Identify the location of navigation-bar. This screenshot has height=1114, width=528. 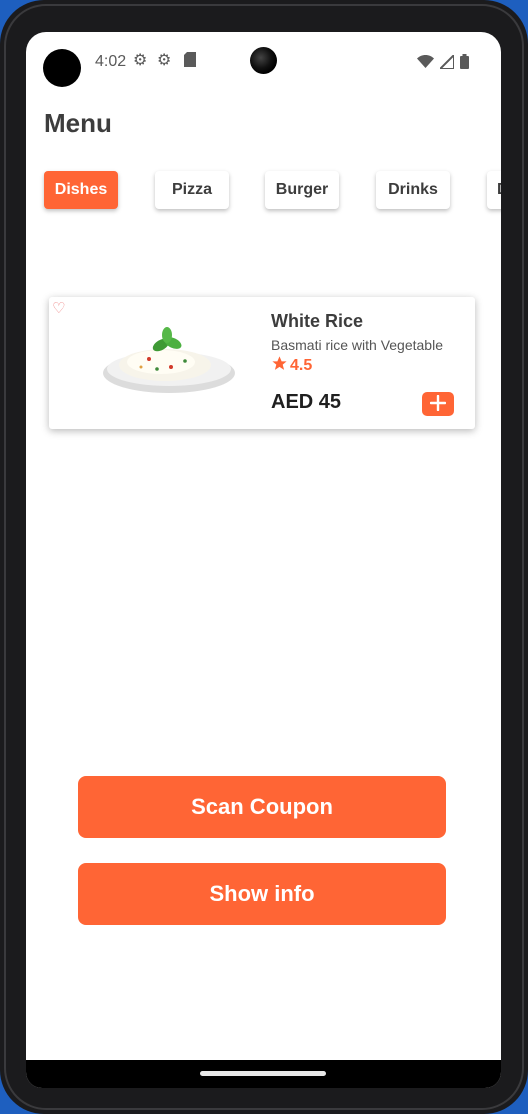
(263, 1074).